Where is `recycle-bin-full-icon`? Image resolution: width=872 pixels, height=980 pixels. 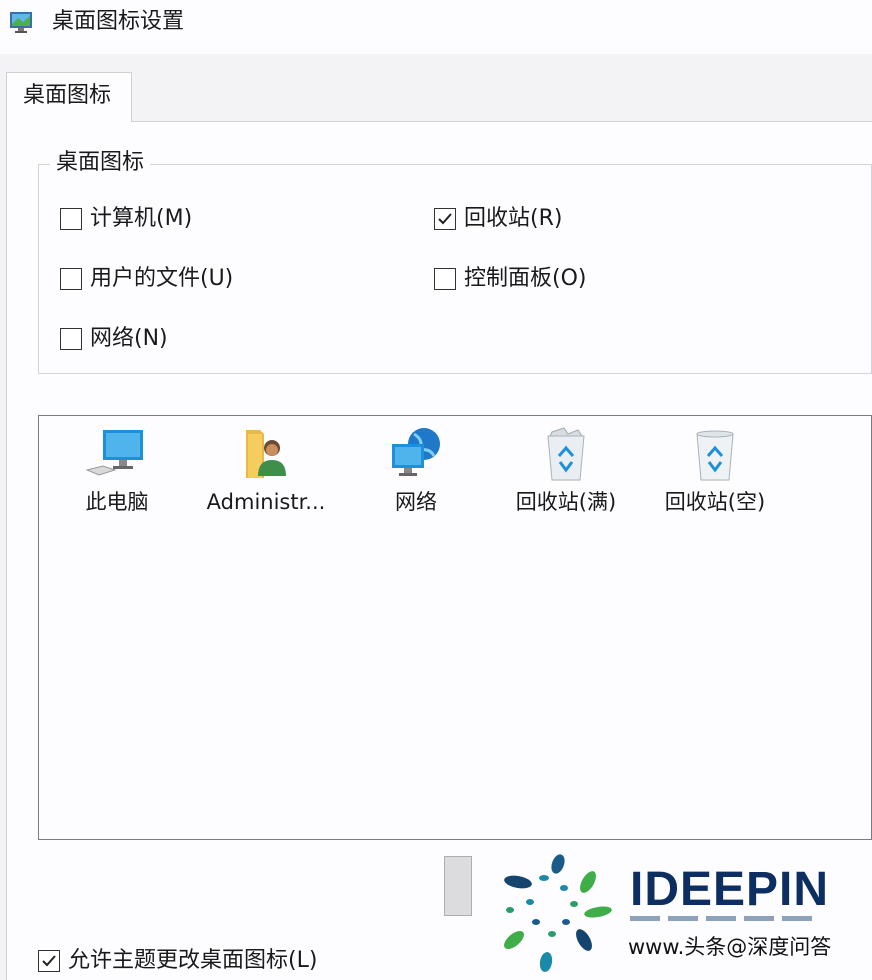
recycle-bin-full-icon is located at coordinates (566, 454).